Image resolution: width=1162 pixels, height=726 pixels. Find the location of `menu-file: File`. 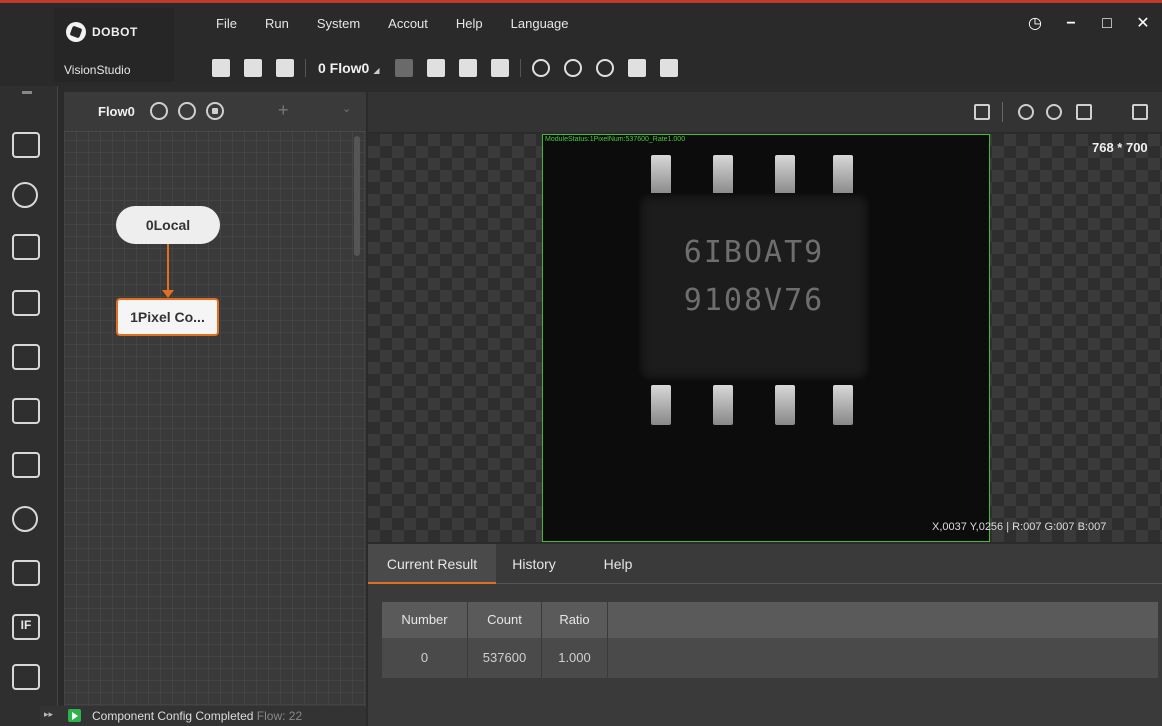

menu-file: File is located at coordinates (226, 24).